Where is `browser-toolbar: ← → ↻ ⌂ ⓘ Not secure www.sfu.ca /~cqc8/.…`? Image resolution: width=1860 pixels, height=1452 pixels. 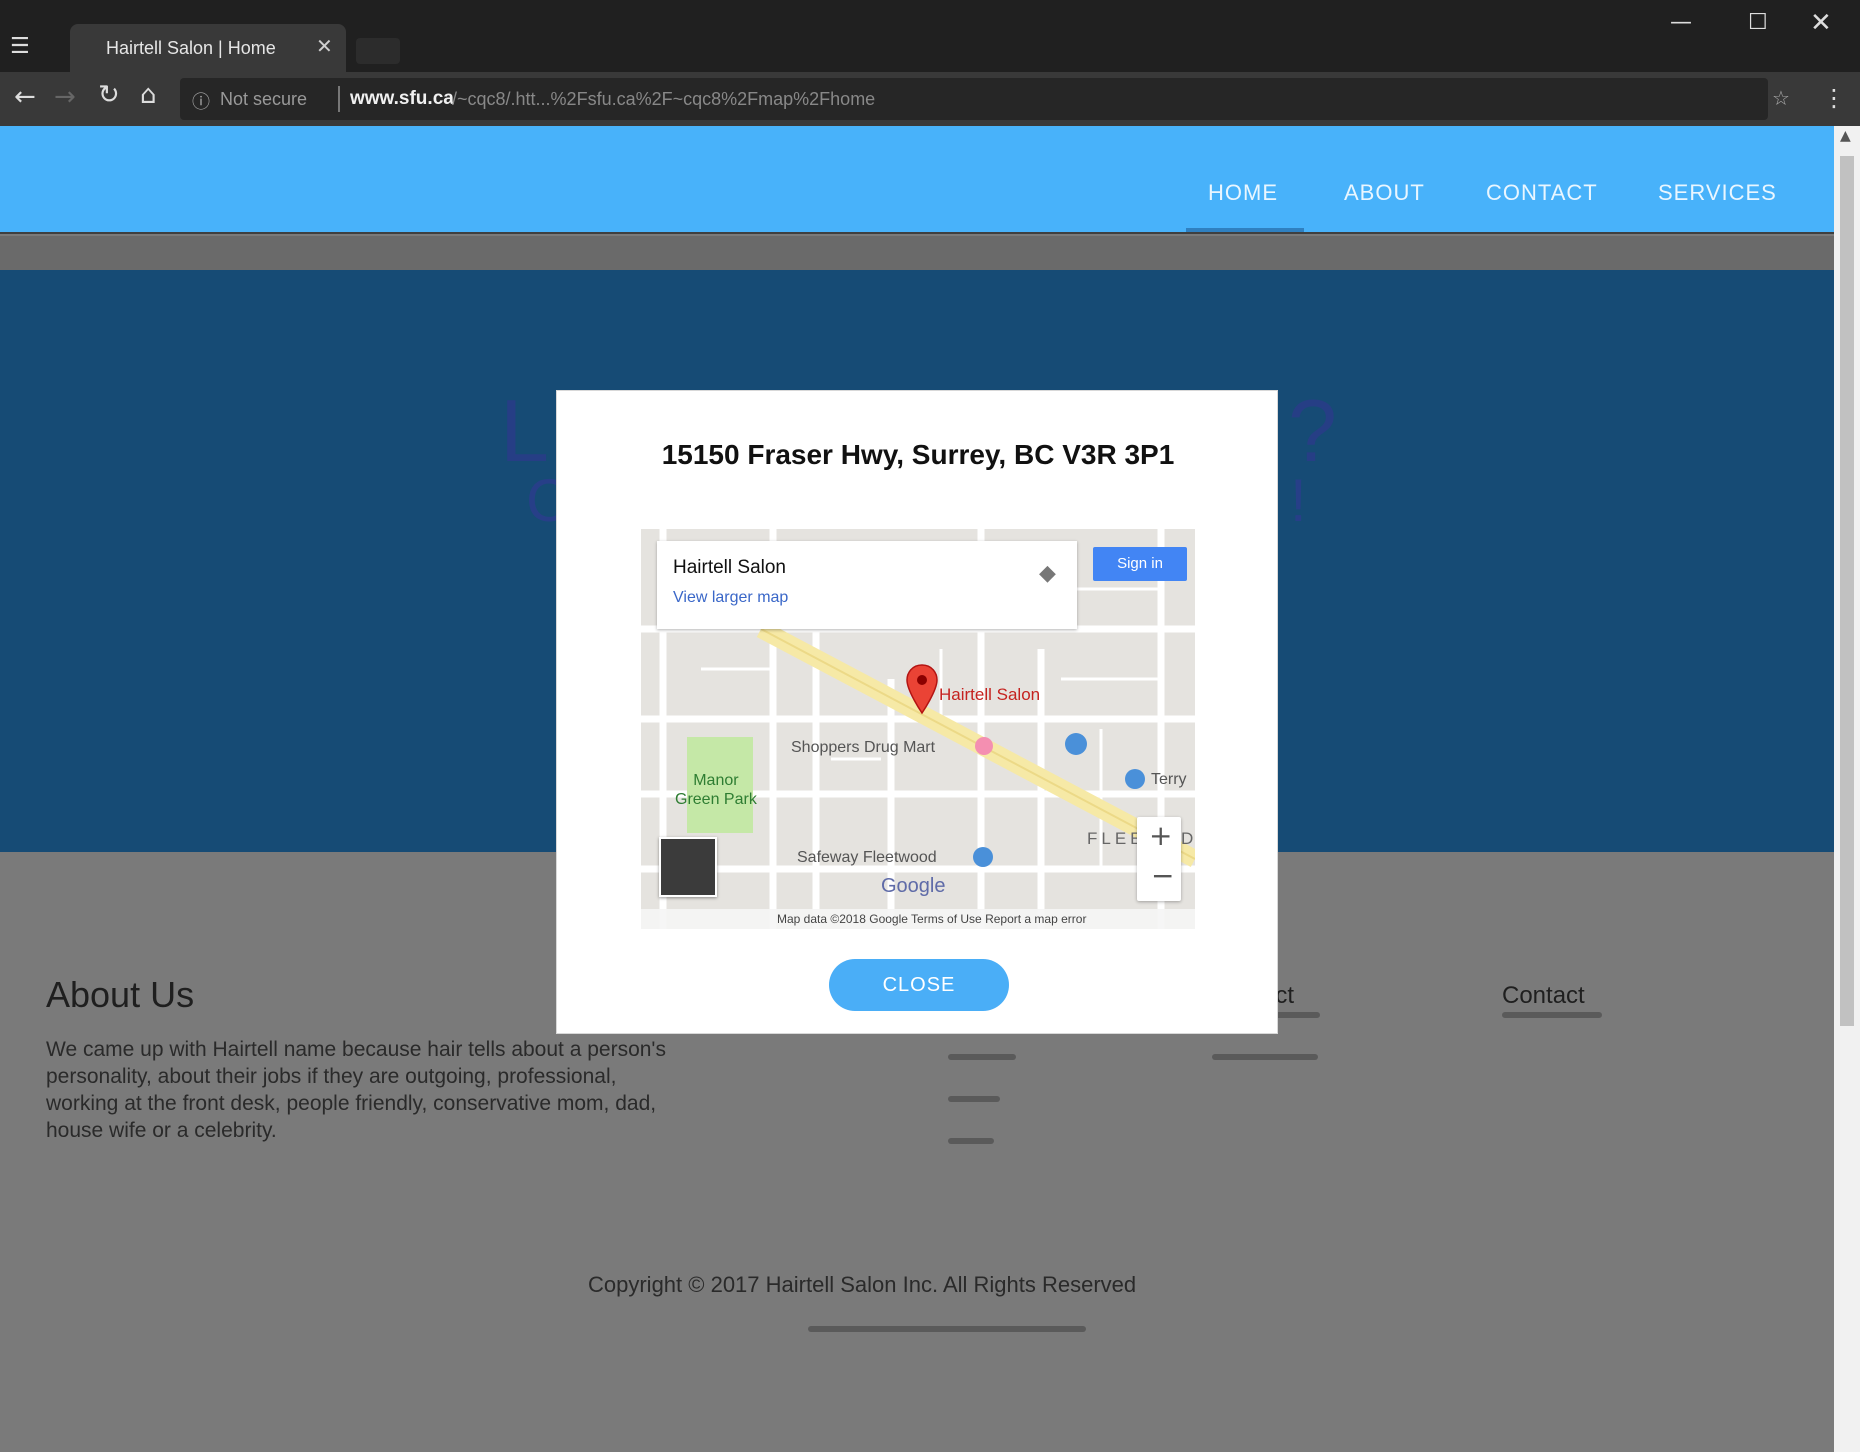
browser-toolbar: ← → ↻ ⌂ ⓘ Not secure www.sfu.ca /~cqc8/.… is located at coordinates (930, 99).